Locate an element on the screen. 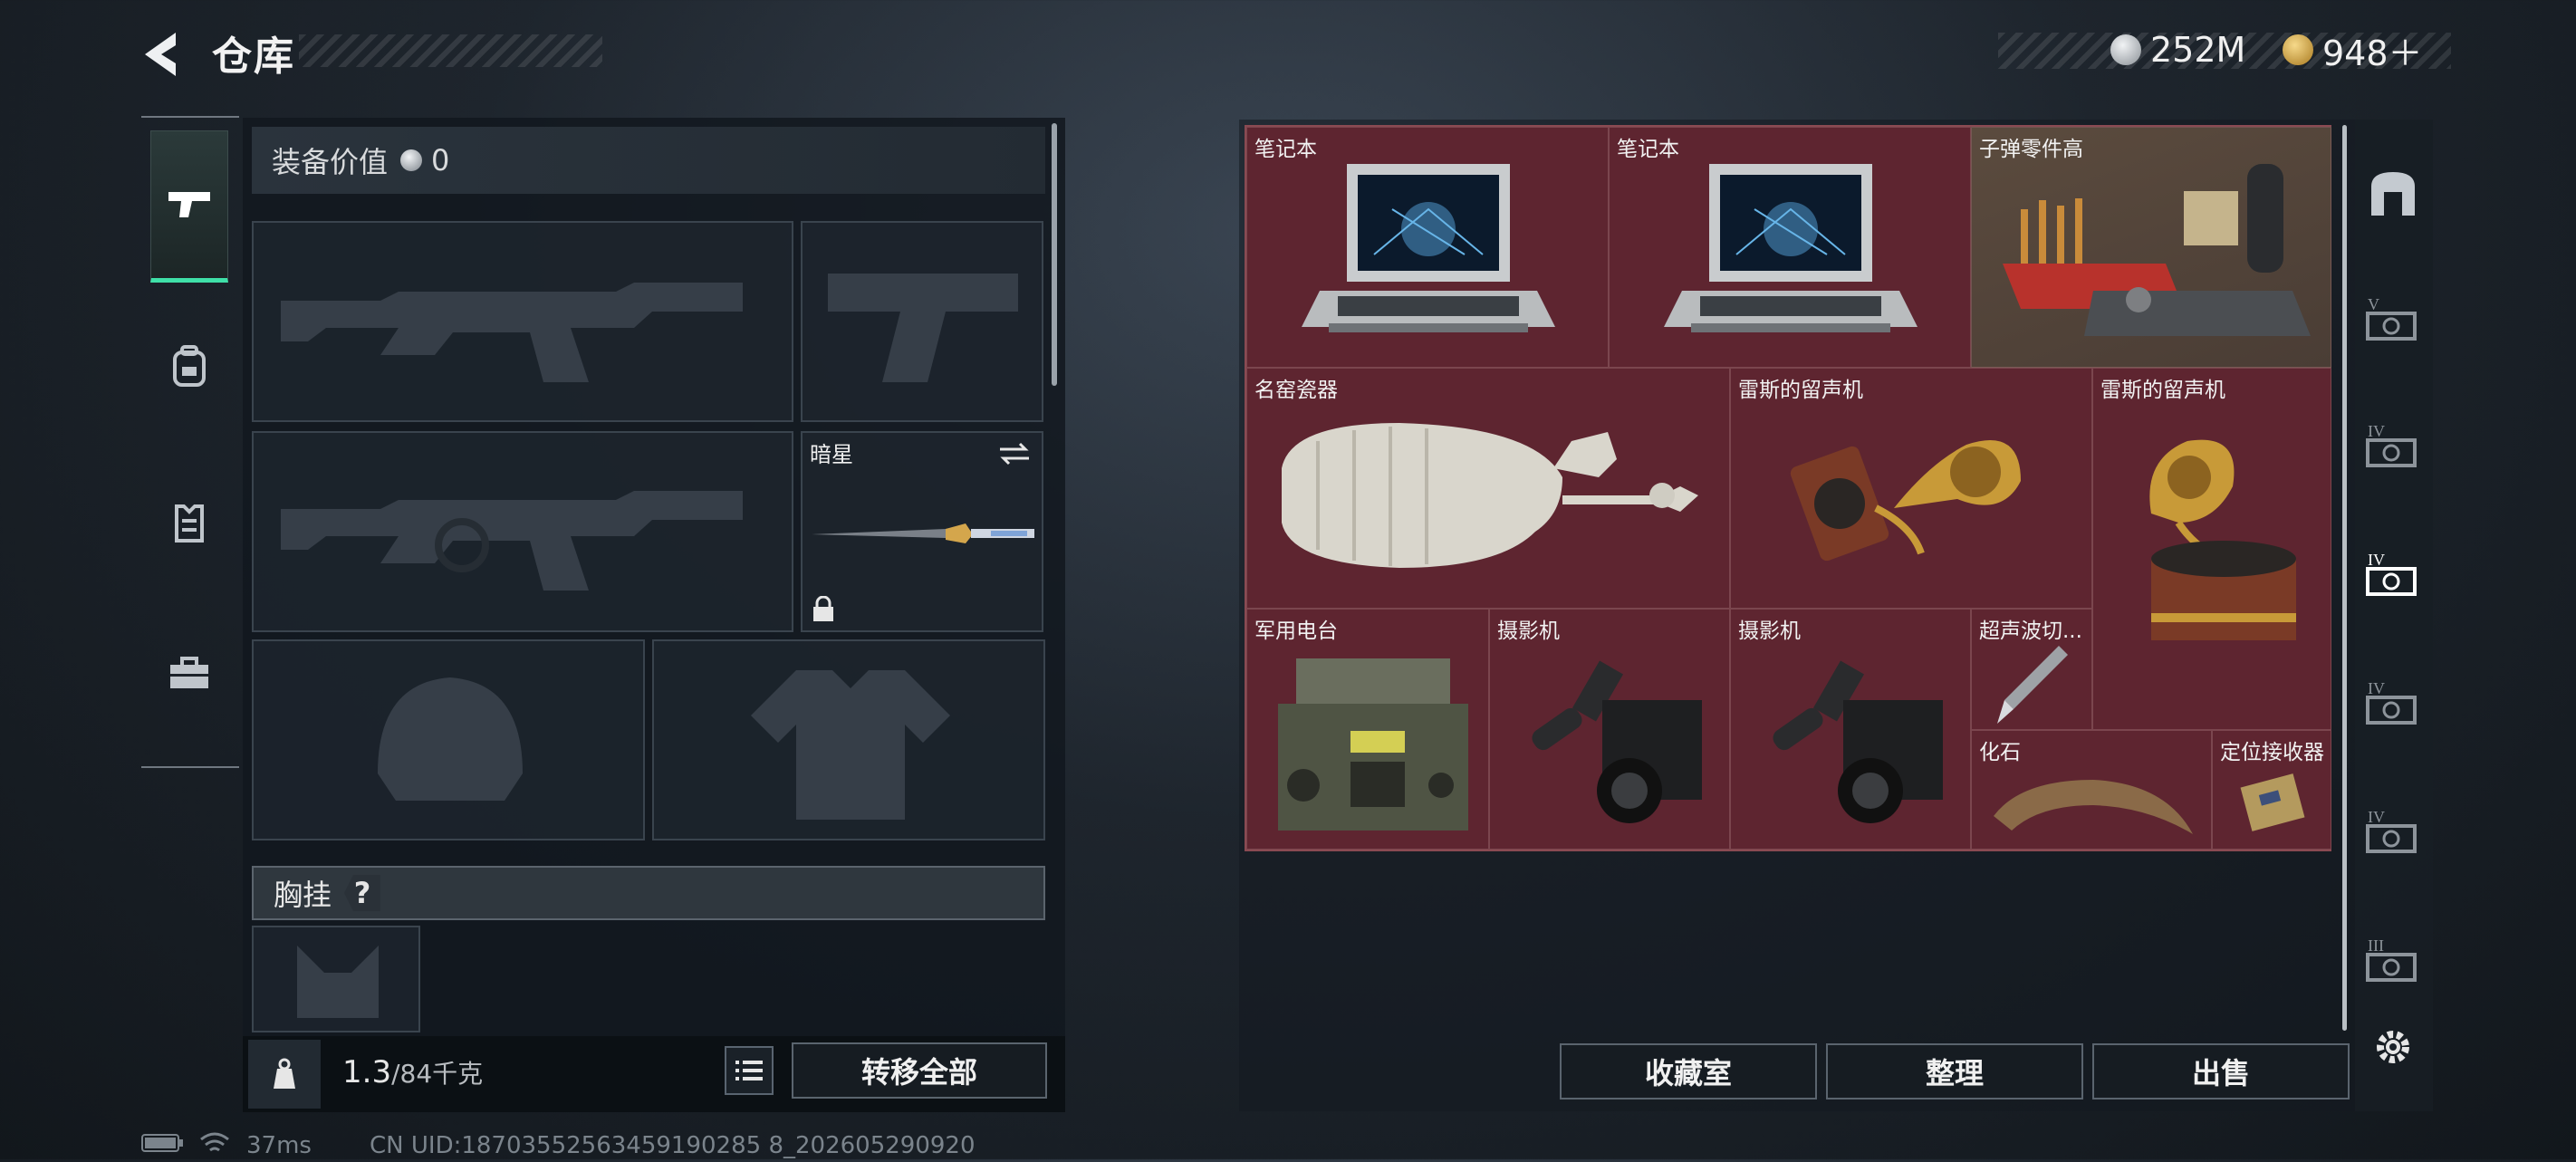 The width and height of the screenshot is (2576, 1162). rail-item-safe-box-iii: III is located at coordinates (2393, 959).